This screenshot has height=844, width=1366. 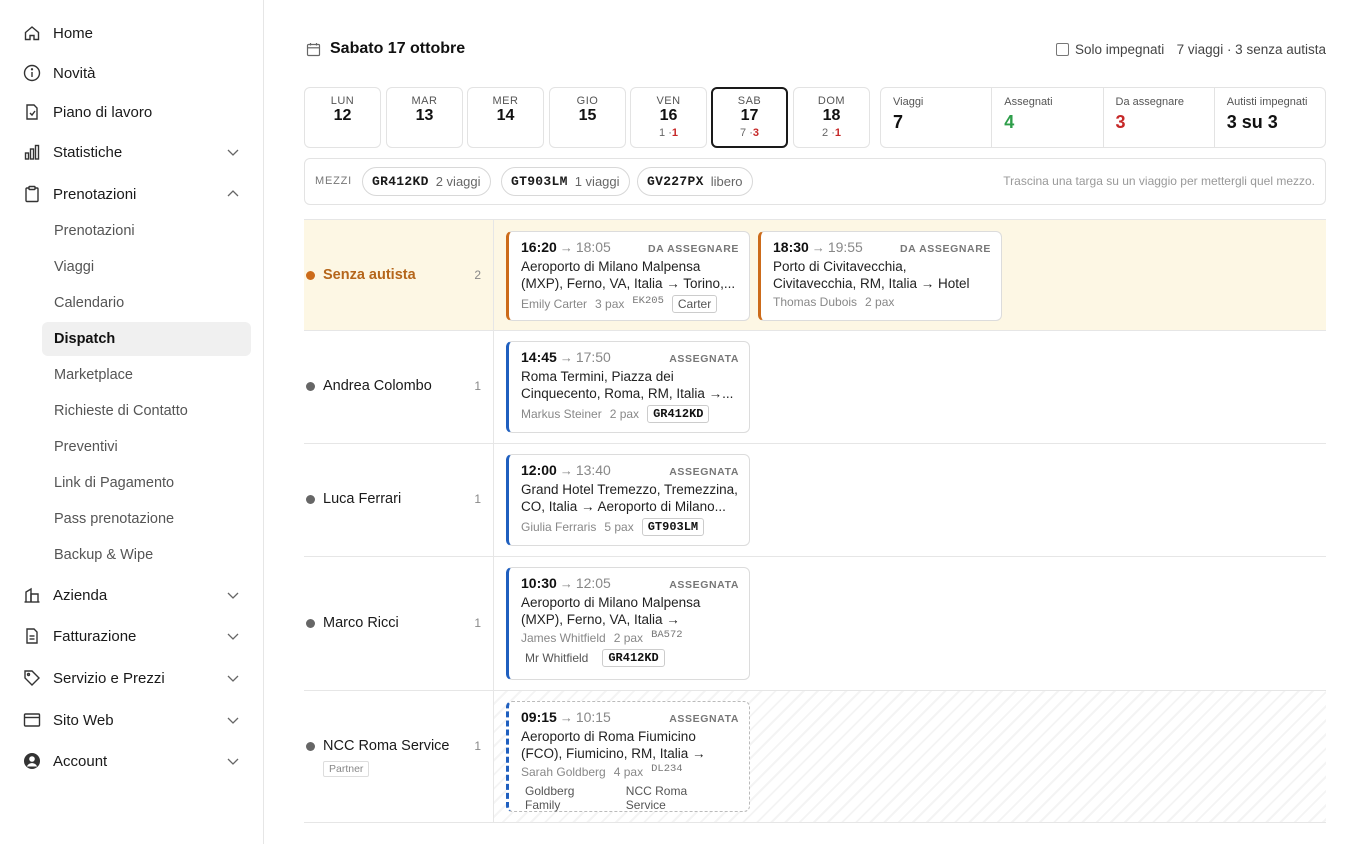 I want to click on nav-label: Home, so click(x=73, y=33).